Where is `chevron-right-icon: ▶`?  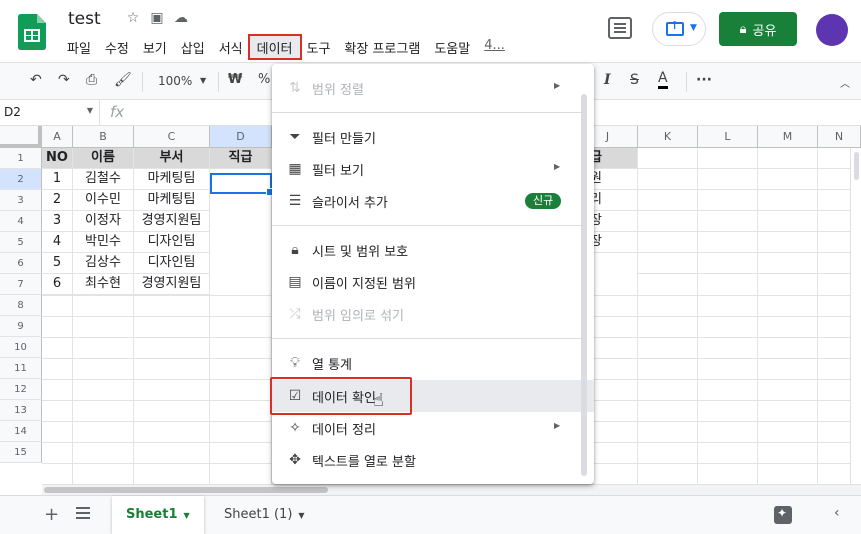
chevron-right-icon: ▶ is located at coordinates (557, 166).